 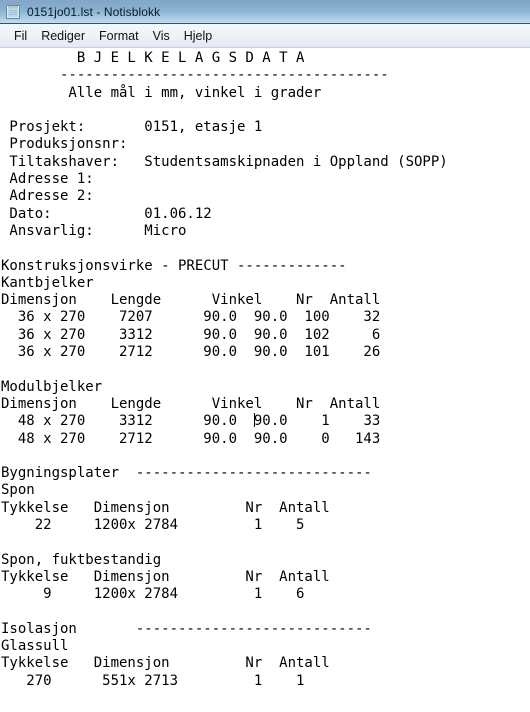 What do you see at coordinates (35, 646) in the screenshot?
I see `subsection-title-glassull: Glassull` at bounding box center [35, 646].